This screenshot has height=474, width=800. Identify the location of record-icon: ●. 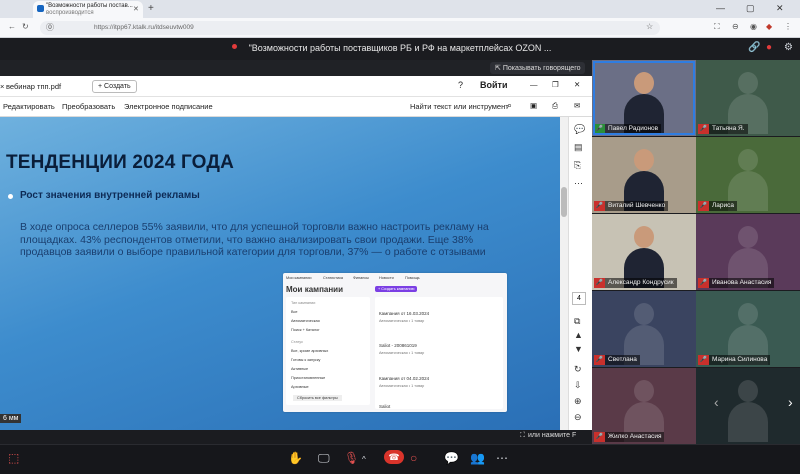
(769, 47).